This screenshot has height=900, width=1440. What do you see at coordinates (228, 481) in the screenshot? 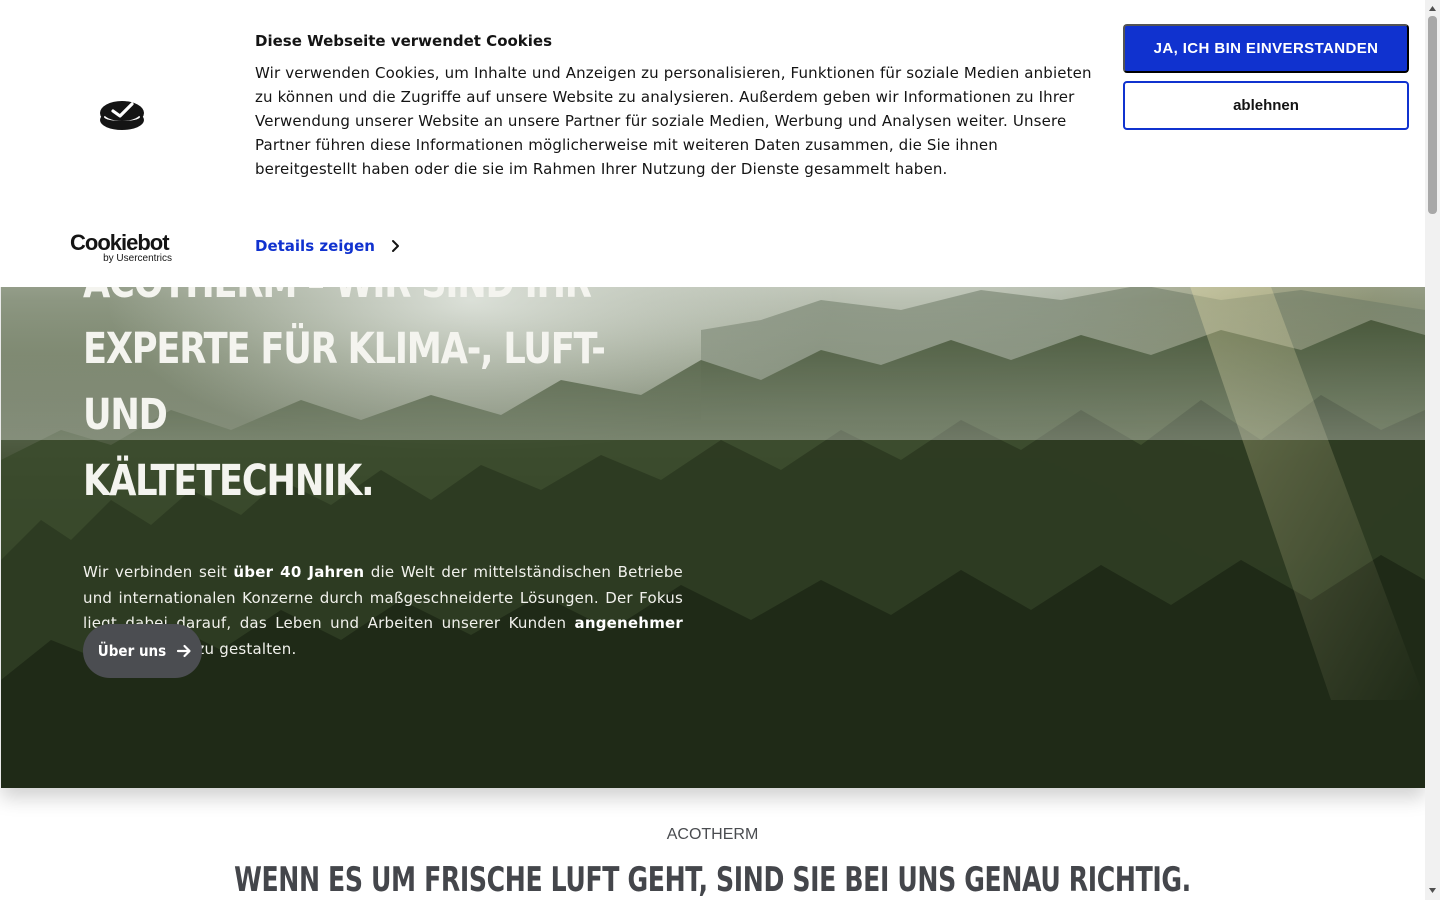
I see `hero-title-line: Kältetechnik.` at bounding box center [228, 481].